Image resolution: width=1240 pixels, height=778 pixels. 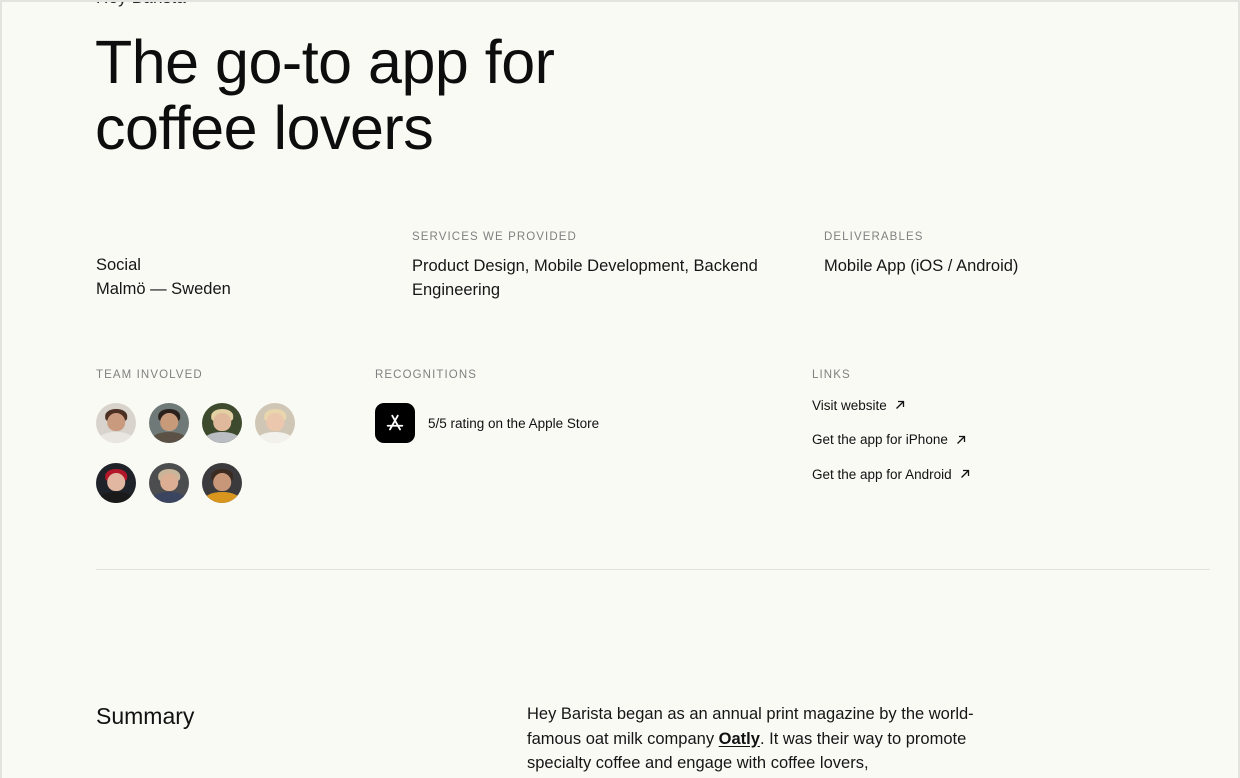 I want to click on android-app-link: Get the app for Android, so click(x=891, y=474).